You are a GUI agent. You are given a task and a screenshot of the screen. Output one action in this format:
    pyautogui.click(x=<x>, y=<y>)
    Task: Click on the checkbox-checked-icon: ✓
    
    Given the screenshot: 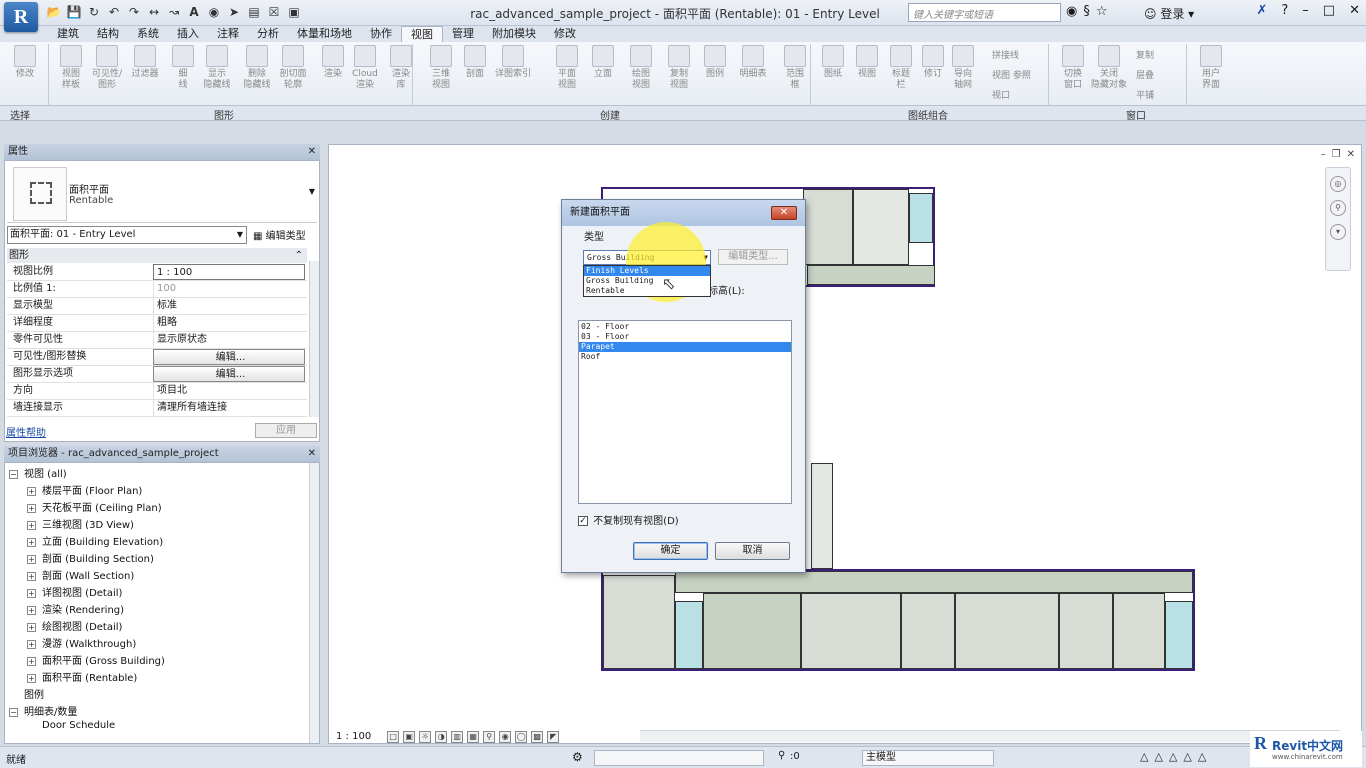 What is the action you would take?
    pyautogui.click(x=583, y=521)
    